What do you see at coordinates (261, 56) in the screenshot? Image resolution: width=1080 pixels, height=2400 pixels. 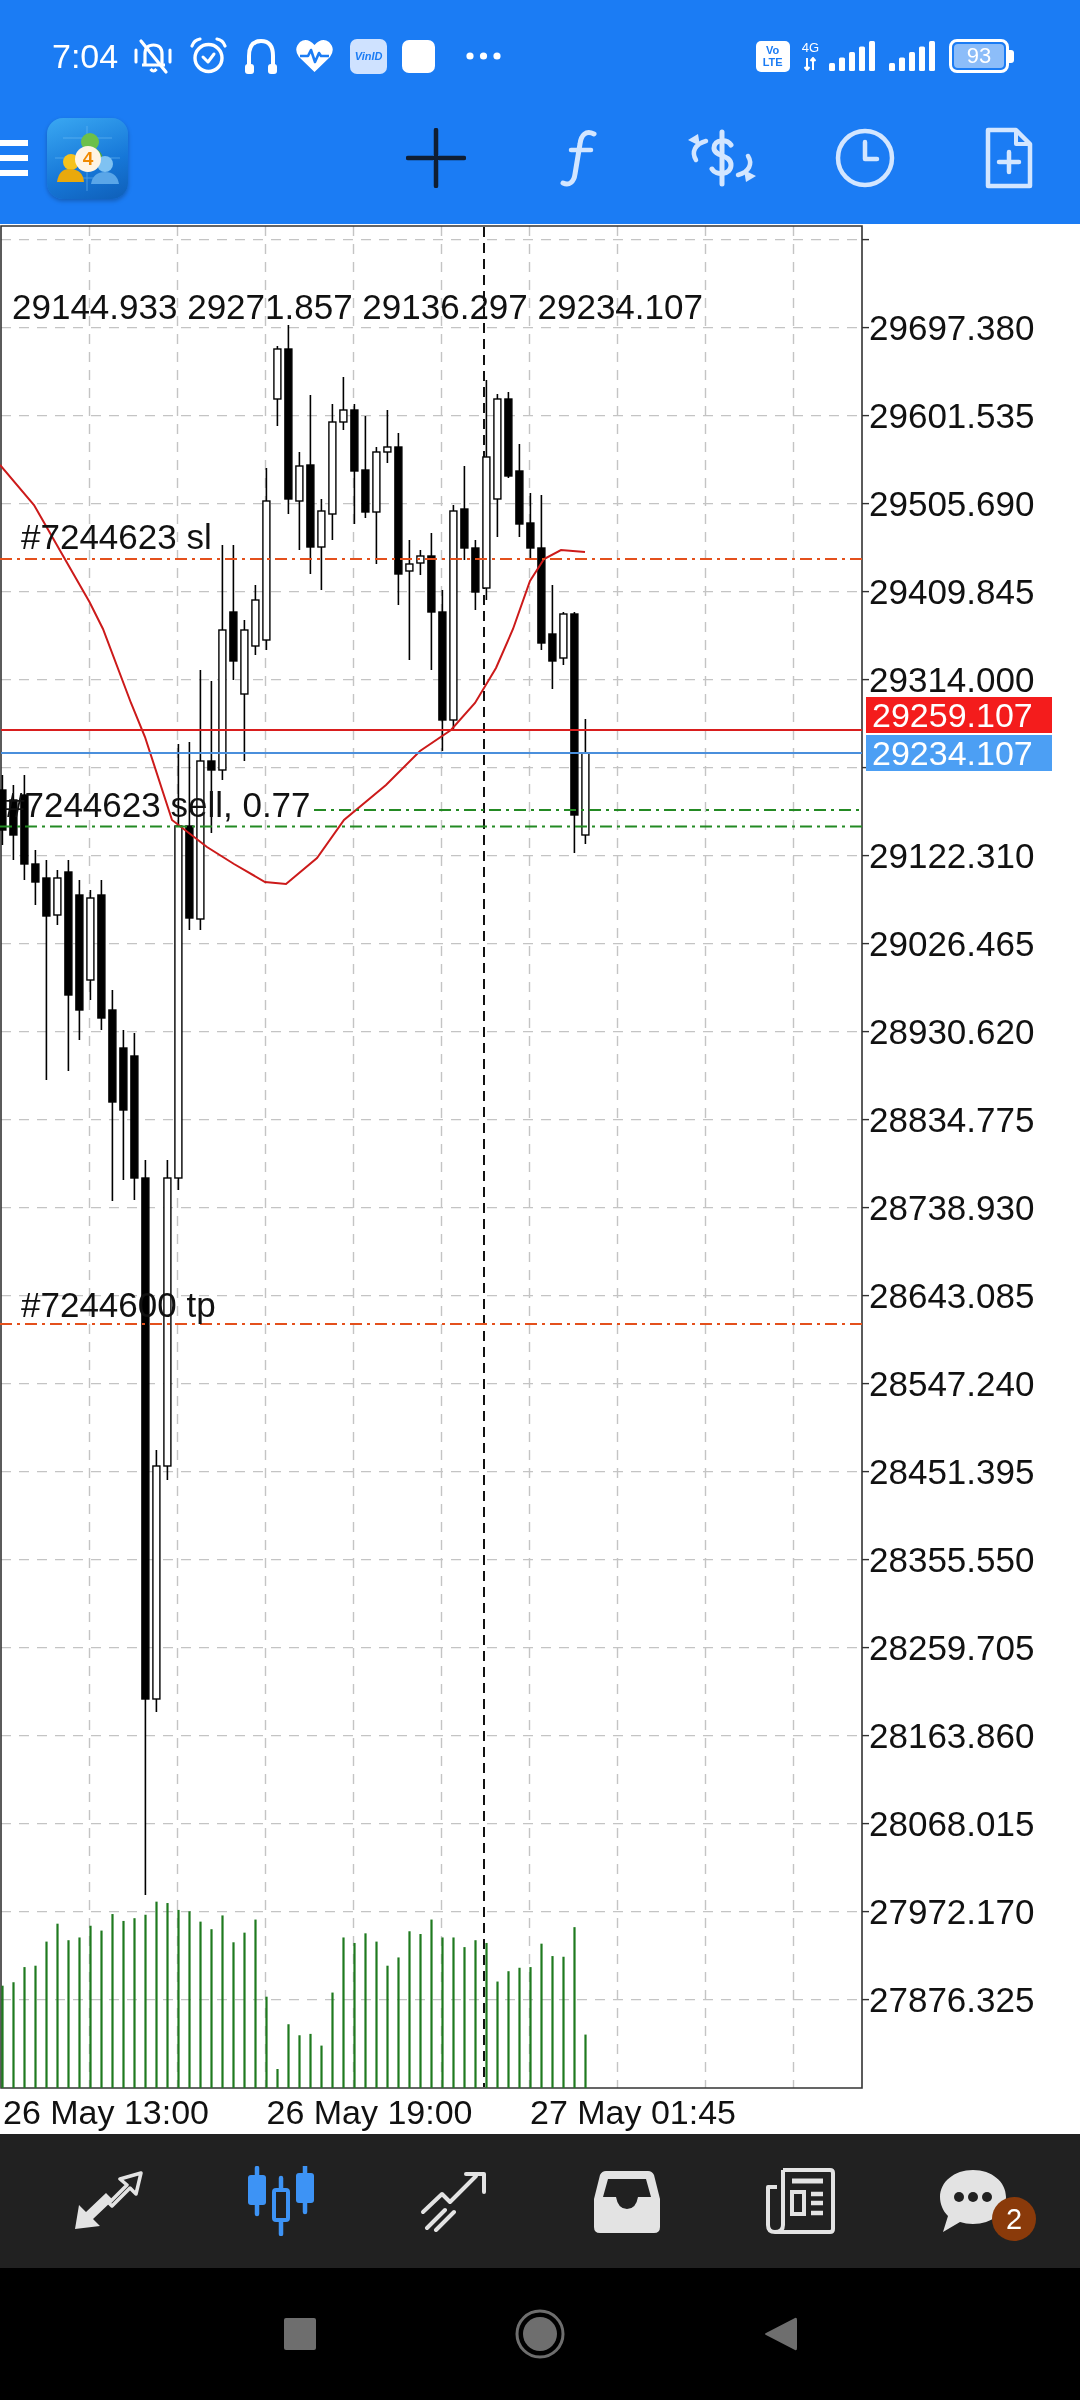 I see `headset-icon` at bounding box center [261, 56].